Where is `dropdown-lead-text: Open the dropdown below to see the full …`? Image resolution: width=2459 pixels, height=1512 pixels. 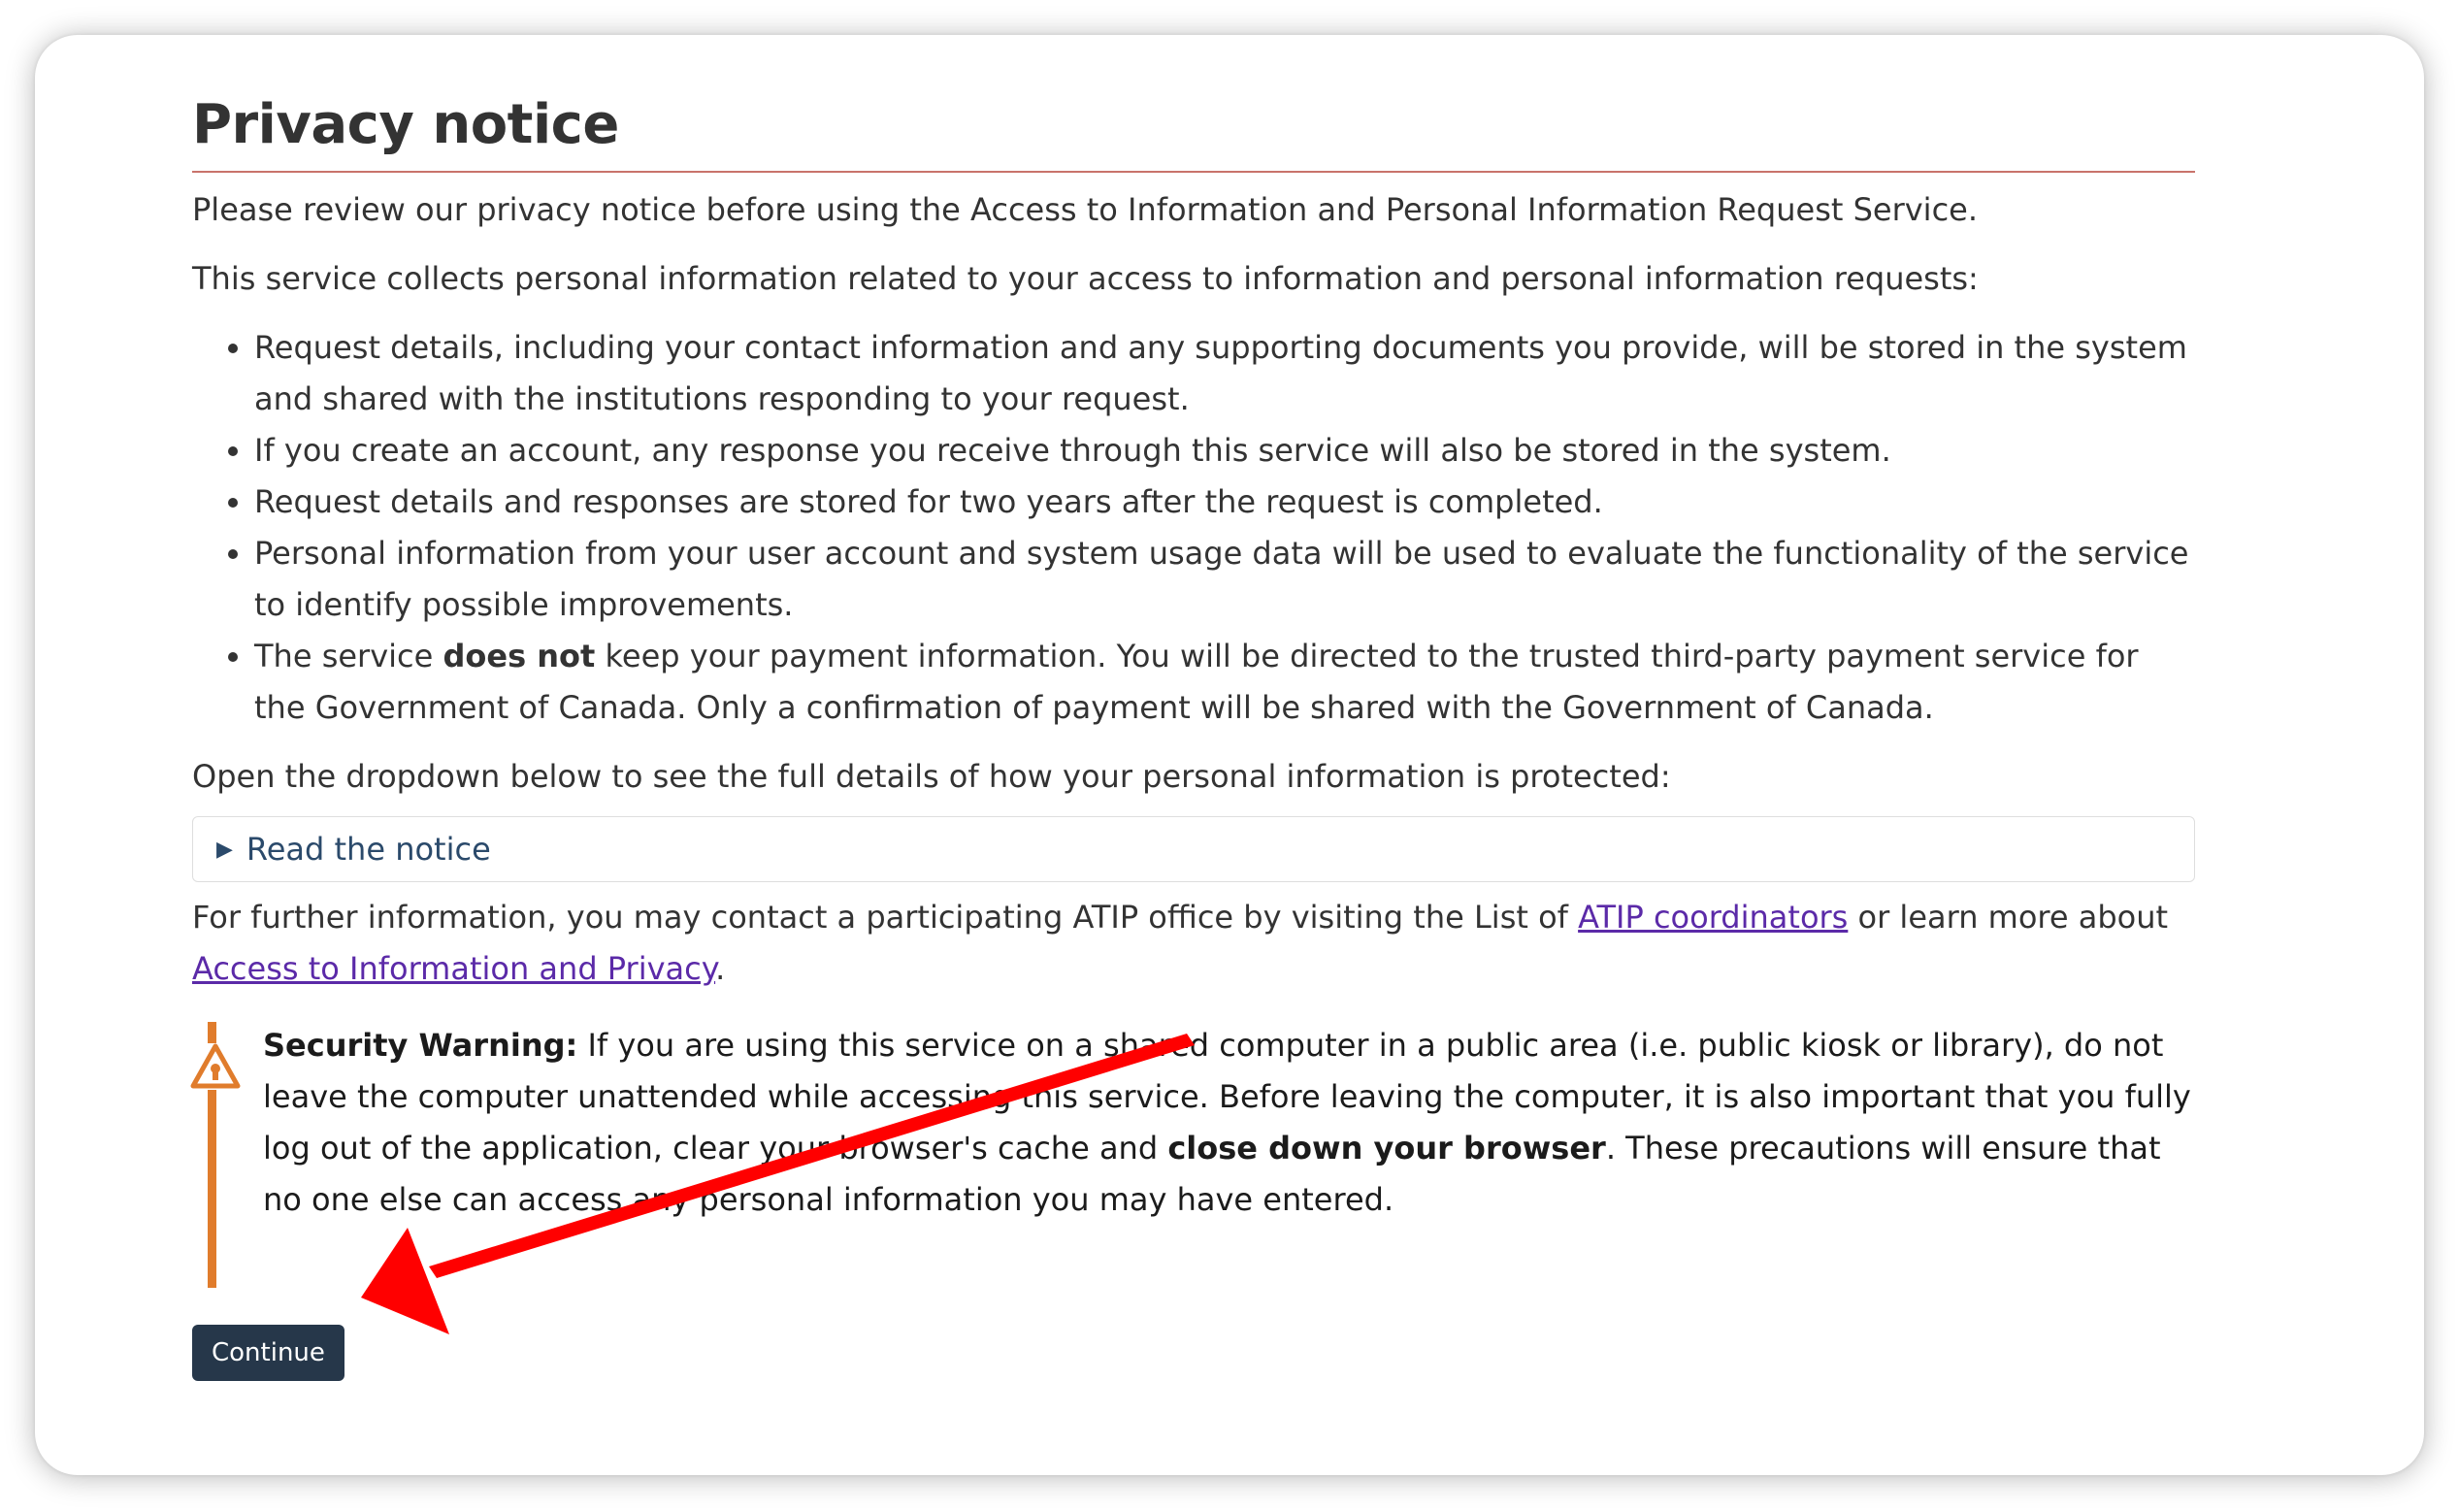 dropdown-lead-text: Open the dropdown below to see the full … is located at coordinates (931, 776).